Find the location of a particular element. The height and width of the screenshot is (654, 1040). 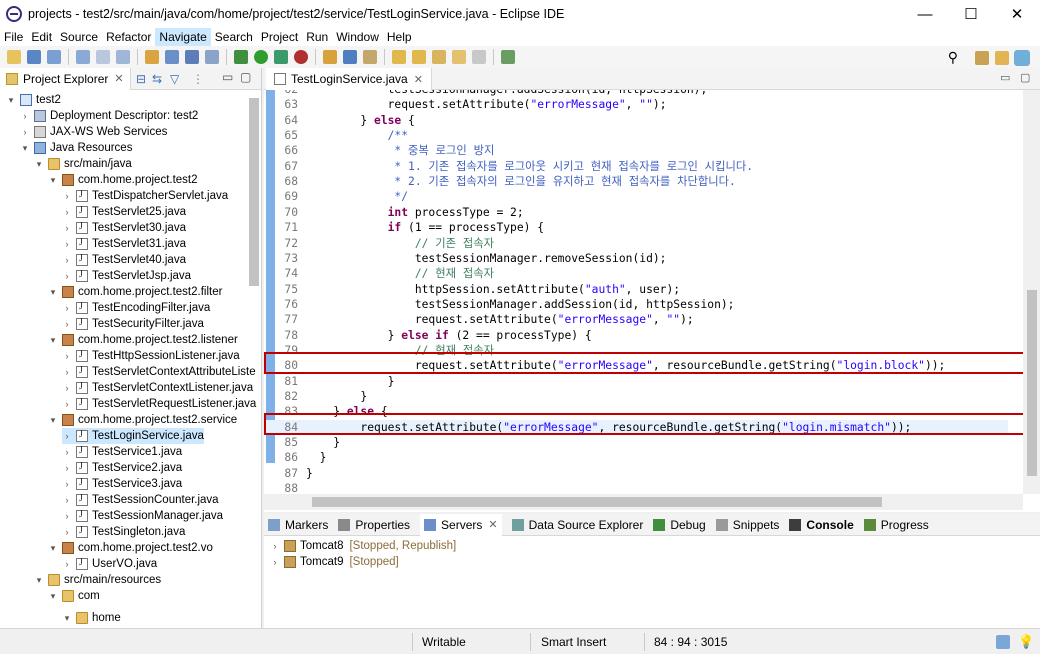

collapse-all-icon: ⊟ is located at coordinates (141, 79).